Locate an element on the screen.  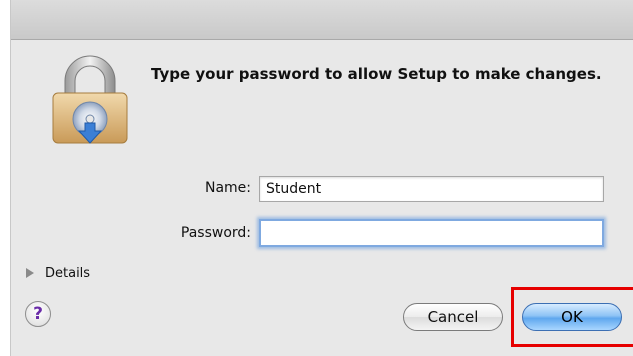
cancel-button: Cancel is located at coordinates (453, 317).